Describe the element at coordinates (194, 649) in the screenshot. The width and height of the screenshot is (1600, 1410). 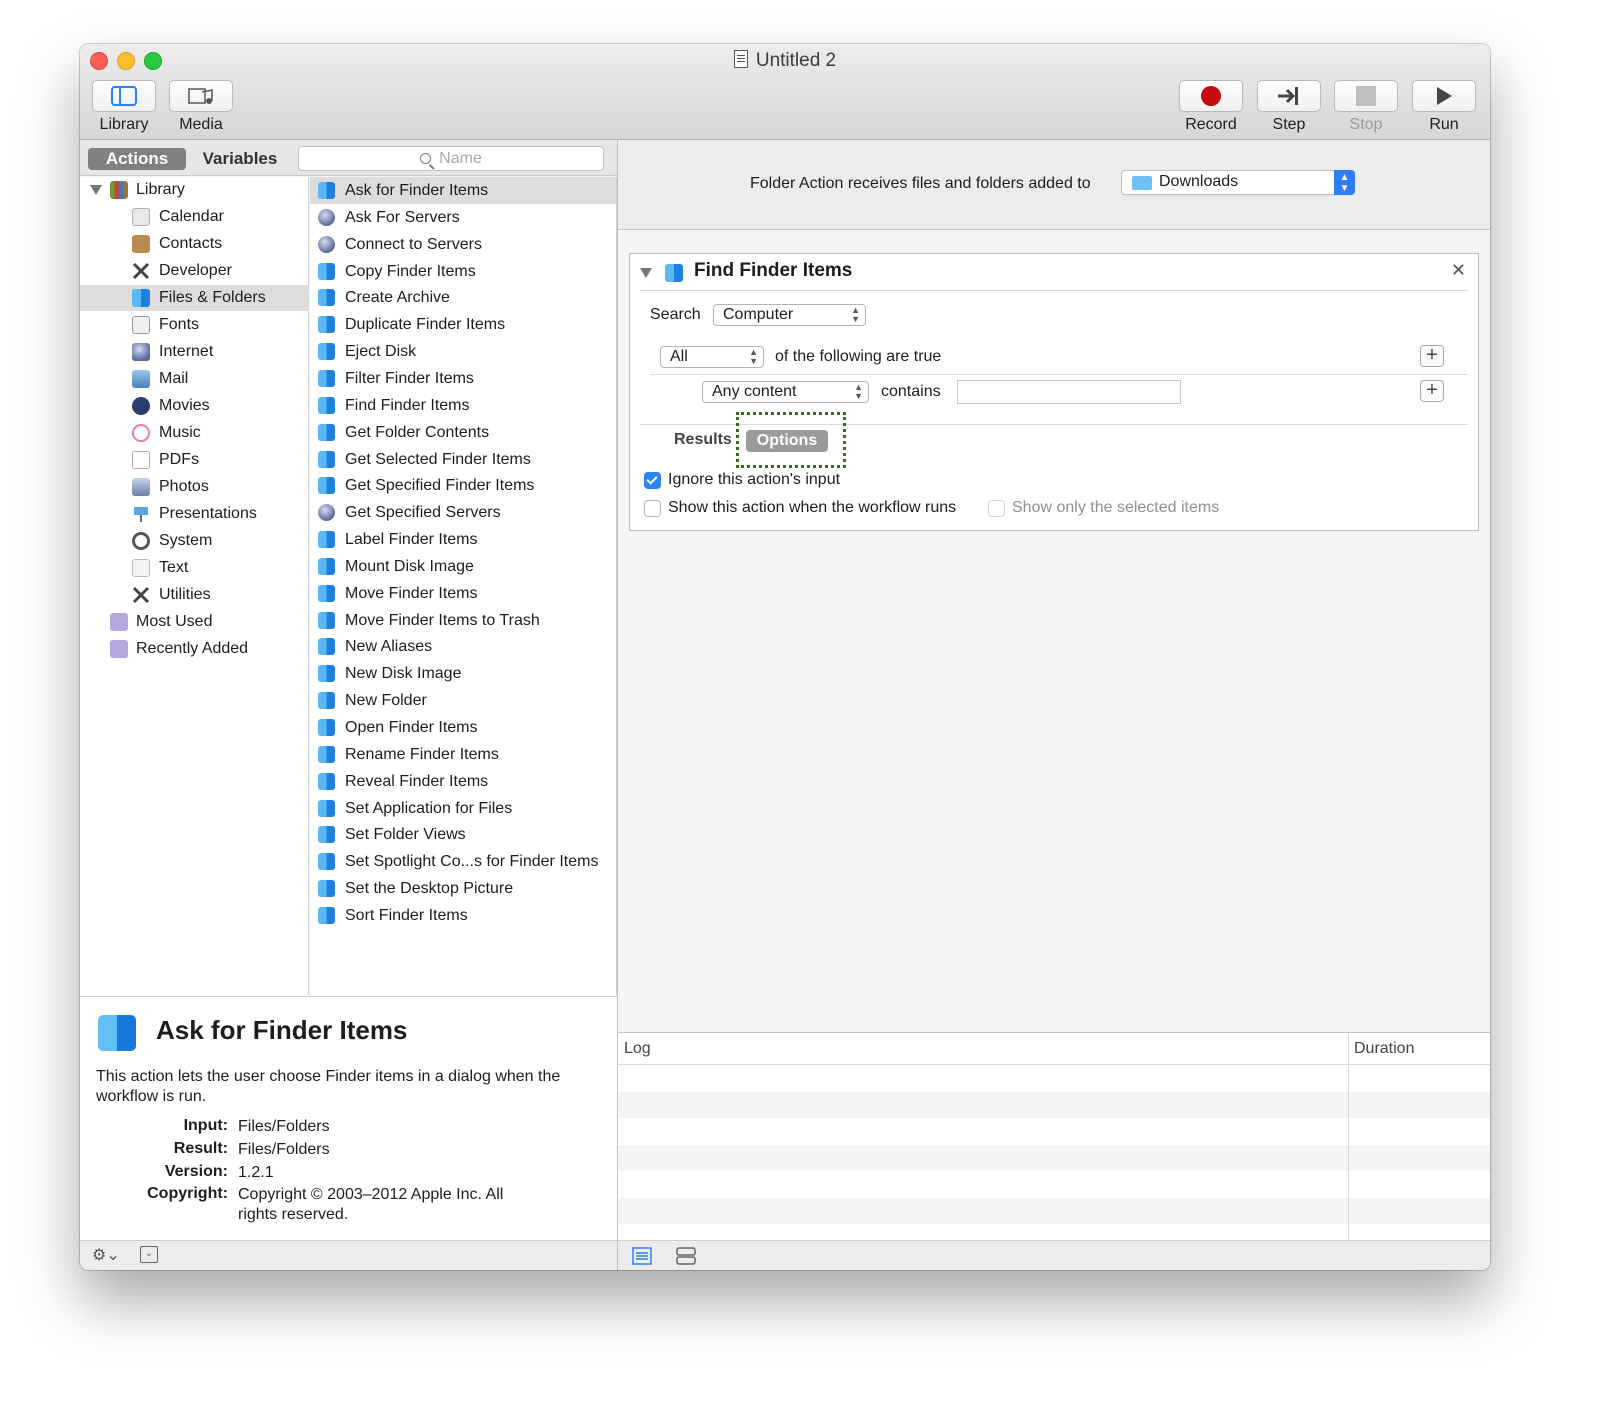
I see `tree-item-recently-added: Recently Added` at that location.